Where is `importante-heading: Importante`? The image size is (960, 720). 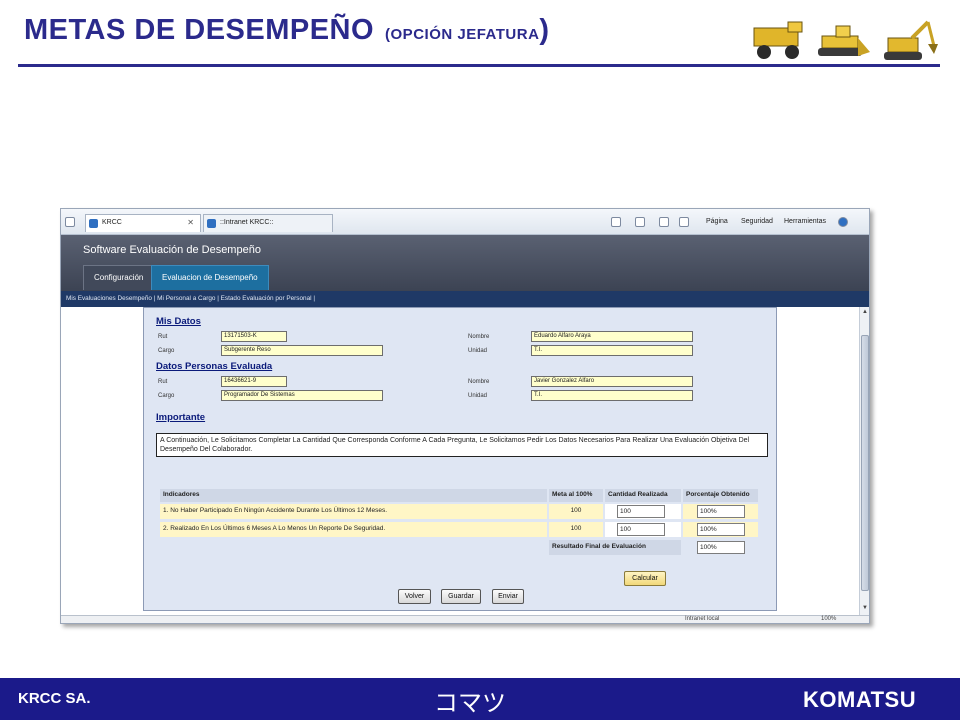
importante-heading: Importante is located at coordinates (181, 417).